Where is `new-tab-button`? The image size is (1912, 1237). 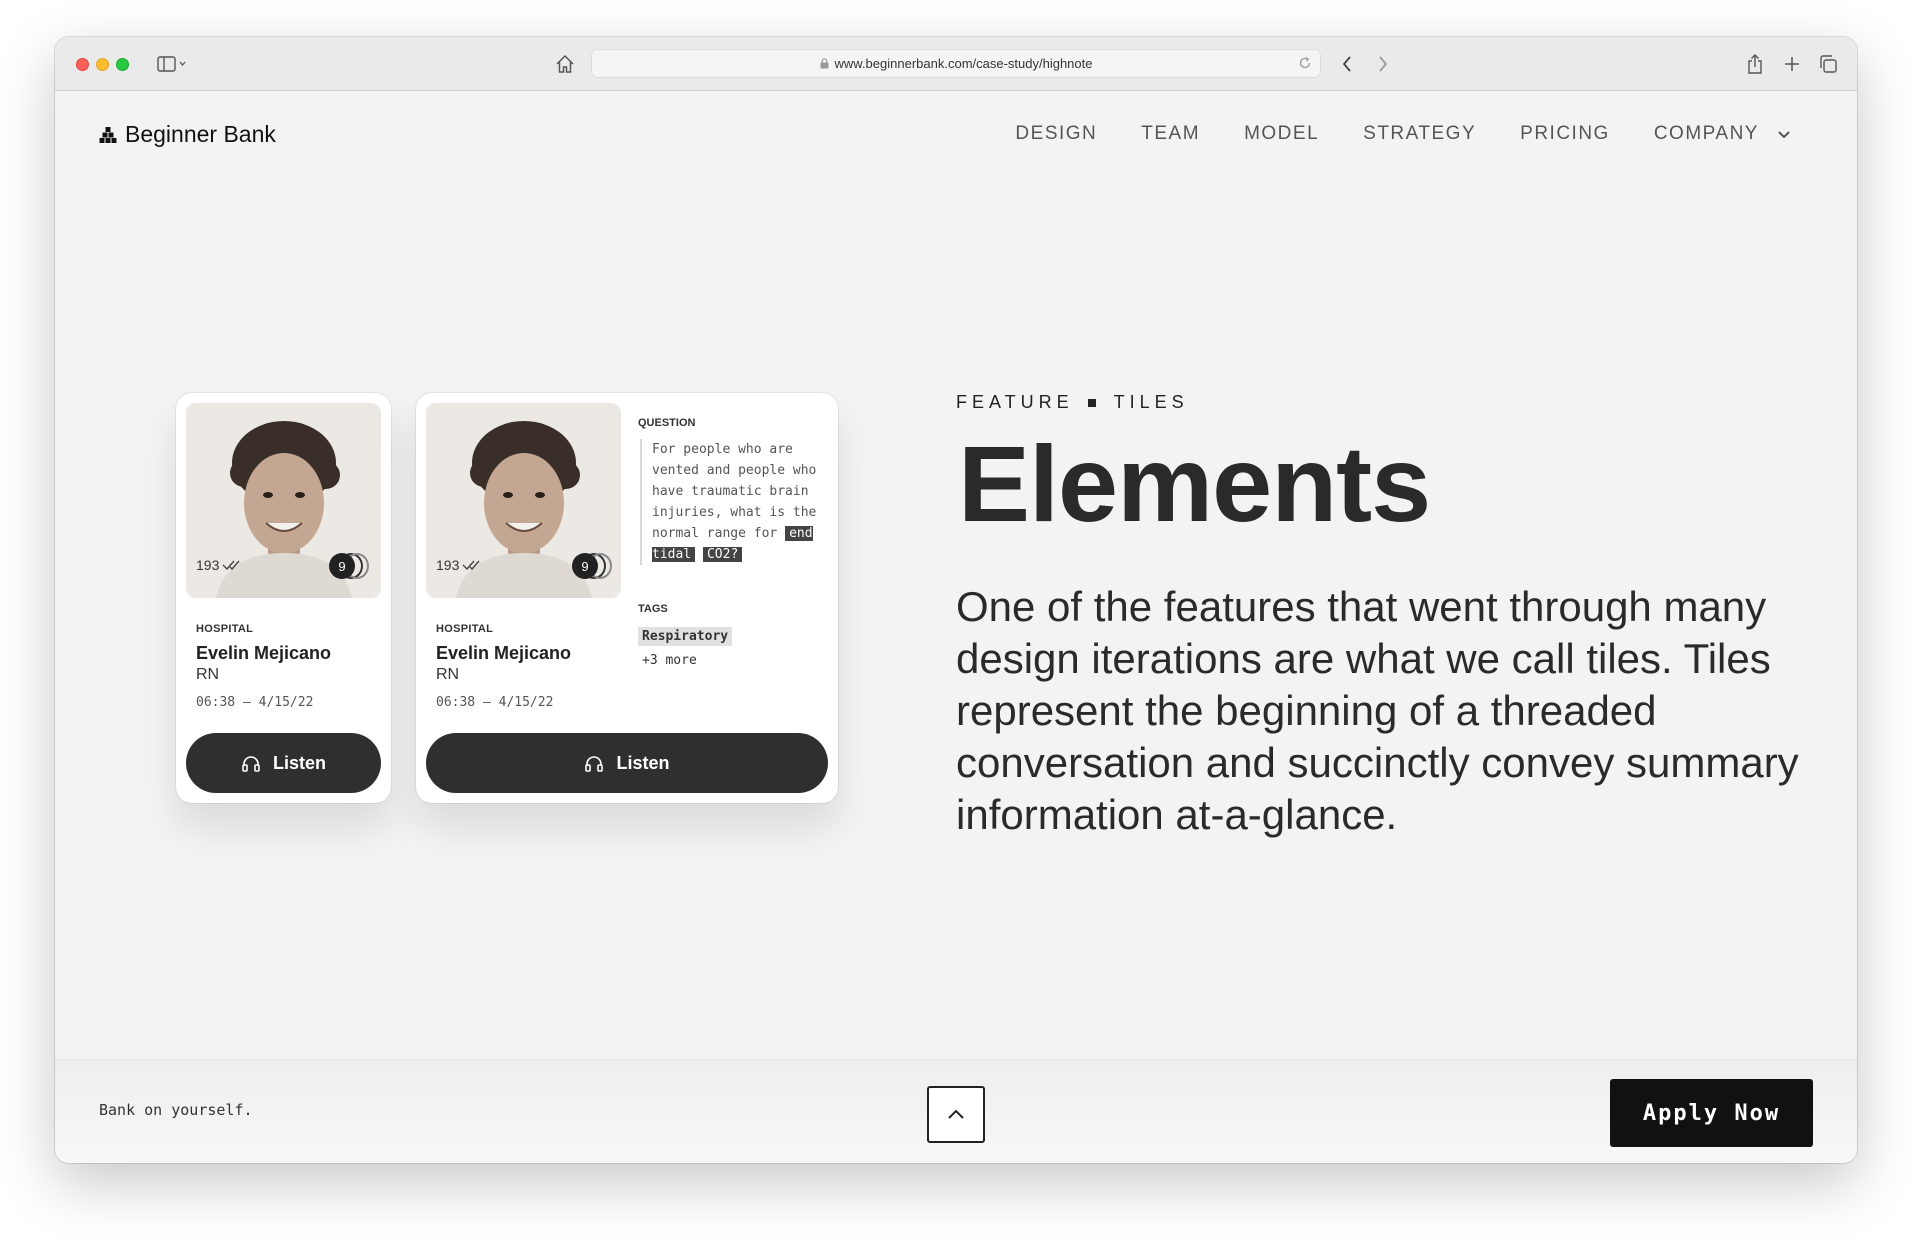 new-tab-button is located at coordinates (1792, 64).